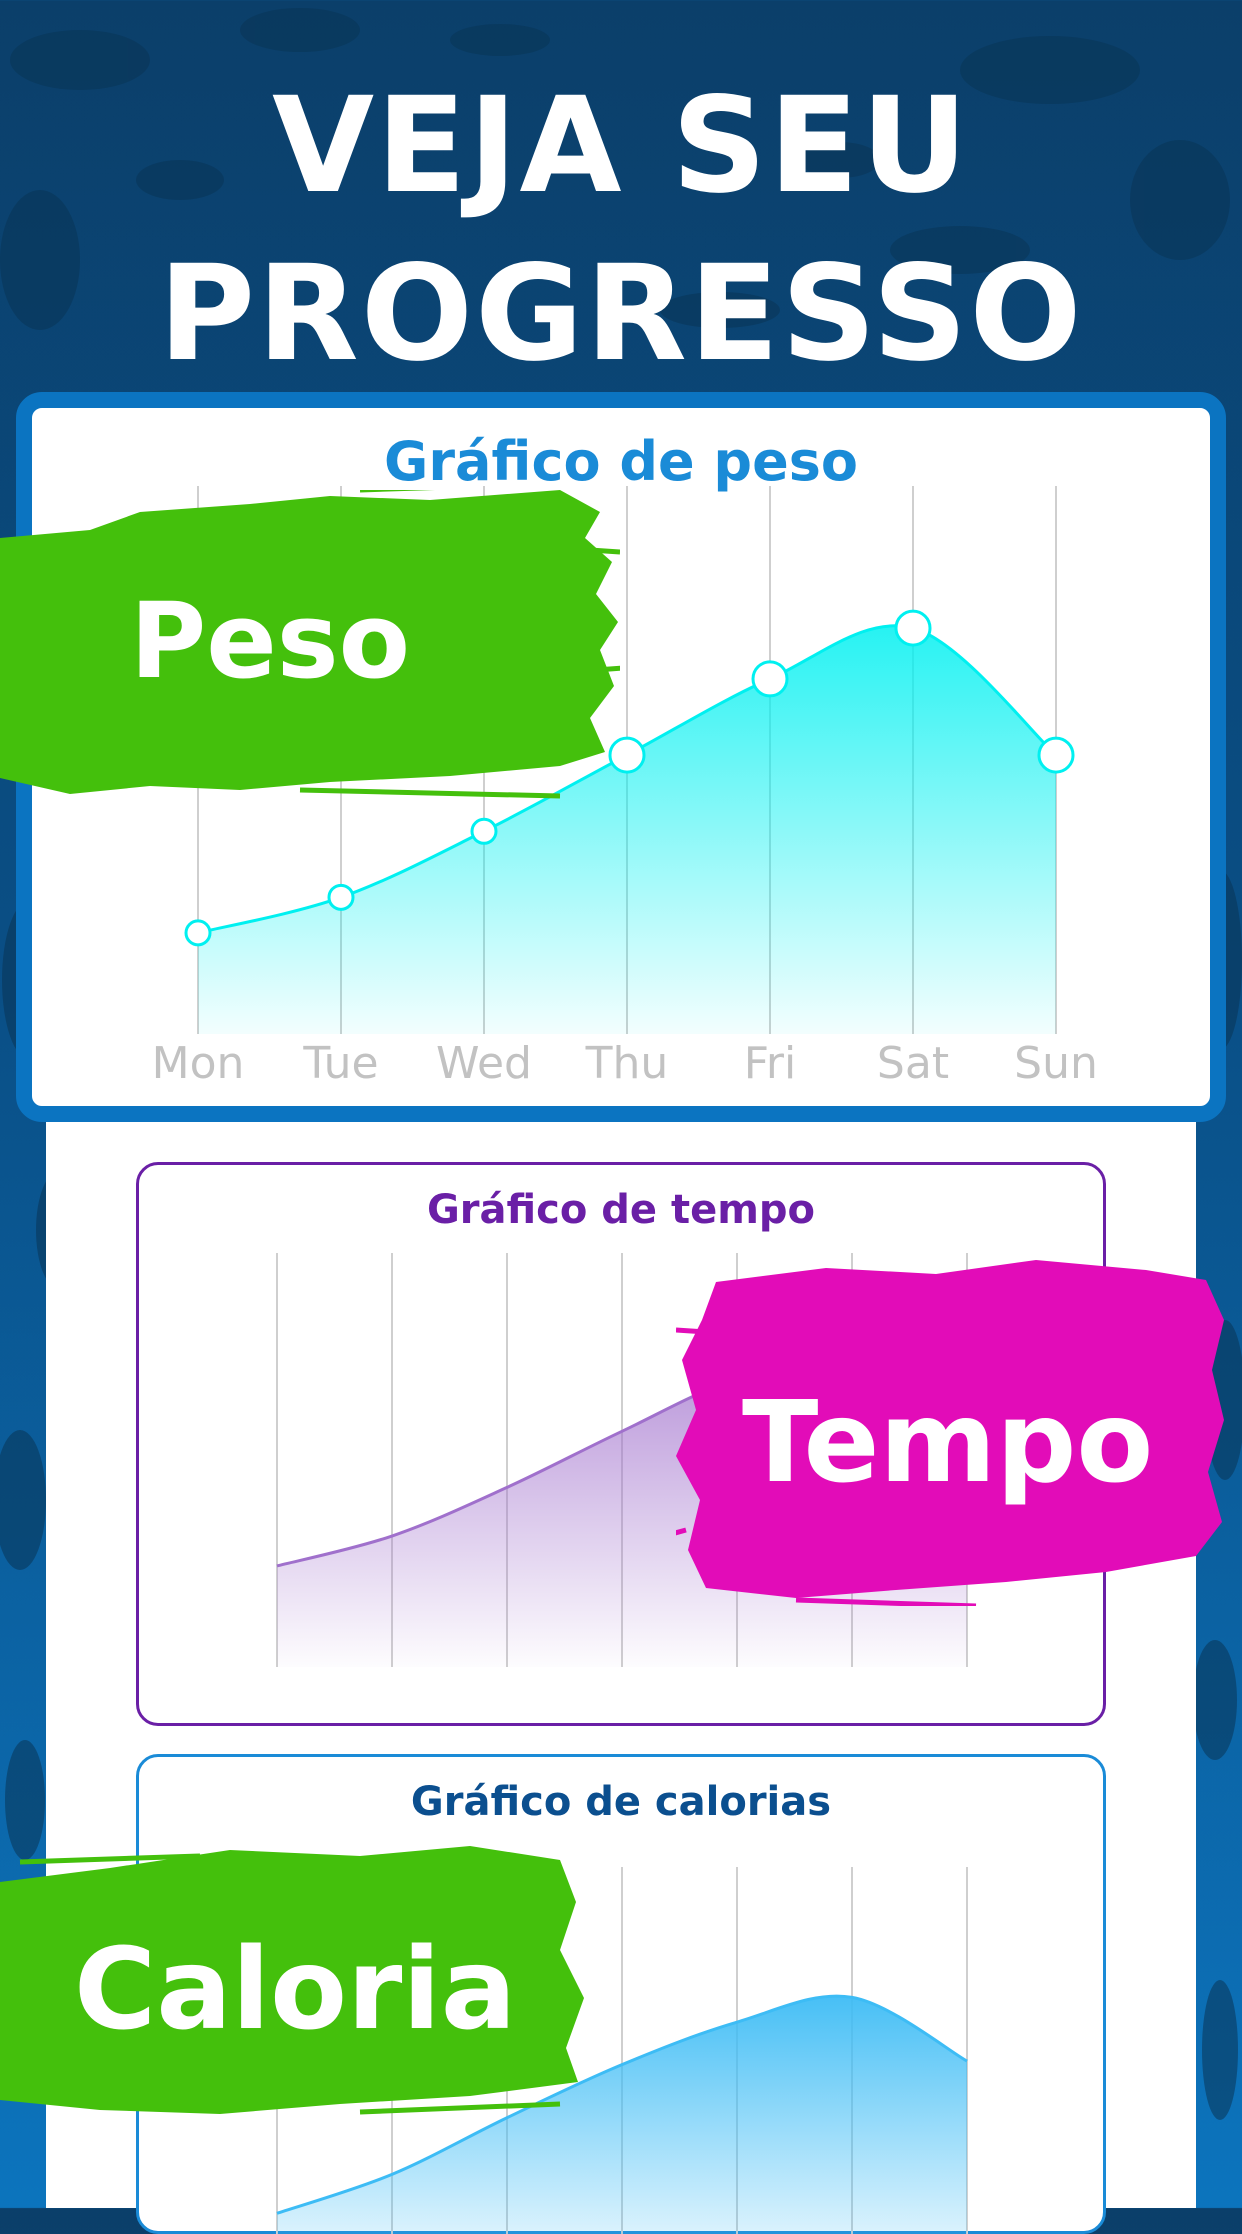  Describe the element at coordinates (341, 897) in the screenshot. I see `data-point-tue` at that location.